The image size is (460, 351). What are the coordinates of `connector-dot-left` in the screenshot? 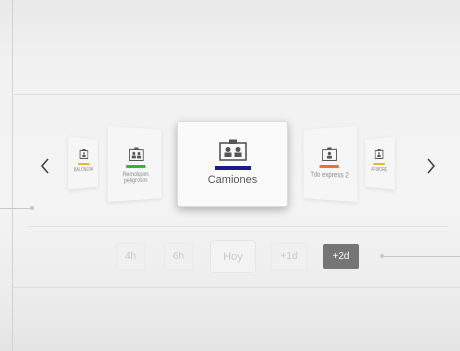 It's located at (32, 208).